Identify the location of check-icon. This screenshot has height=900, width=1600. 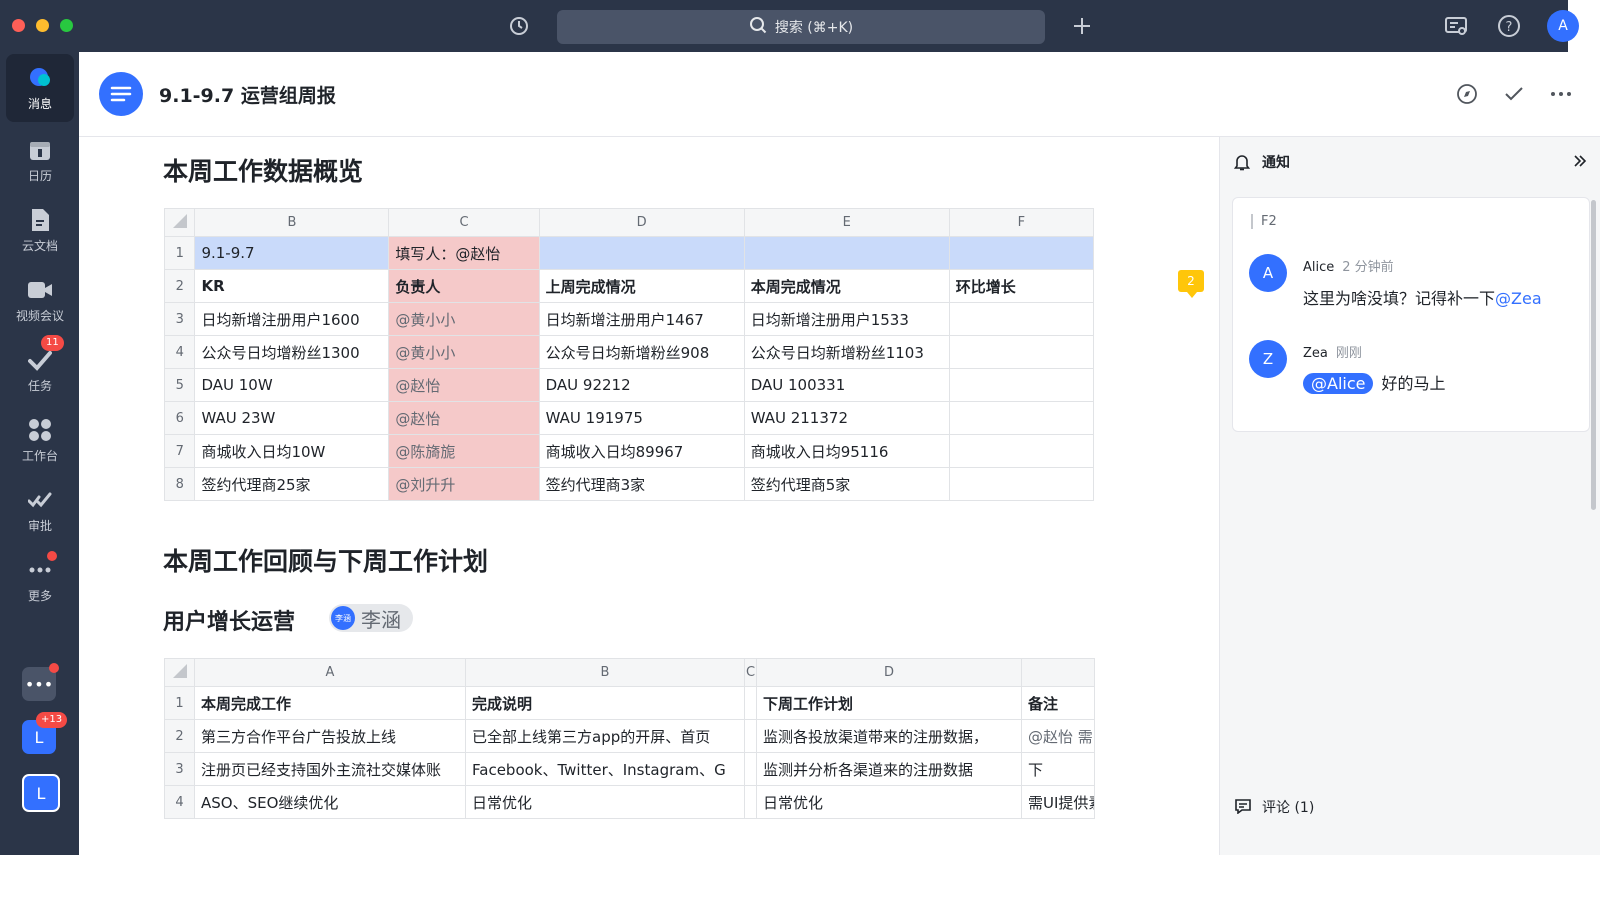
(1514, 94).